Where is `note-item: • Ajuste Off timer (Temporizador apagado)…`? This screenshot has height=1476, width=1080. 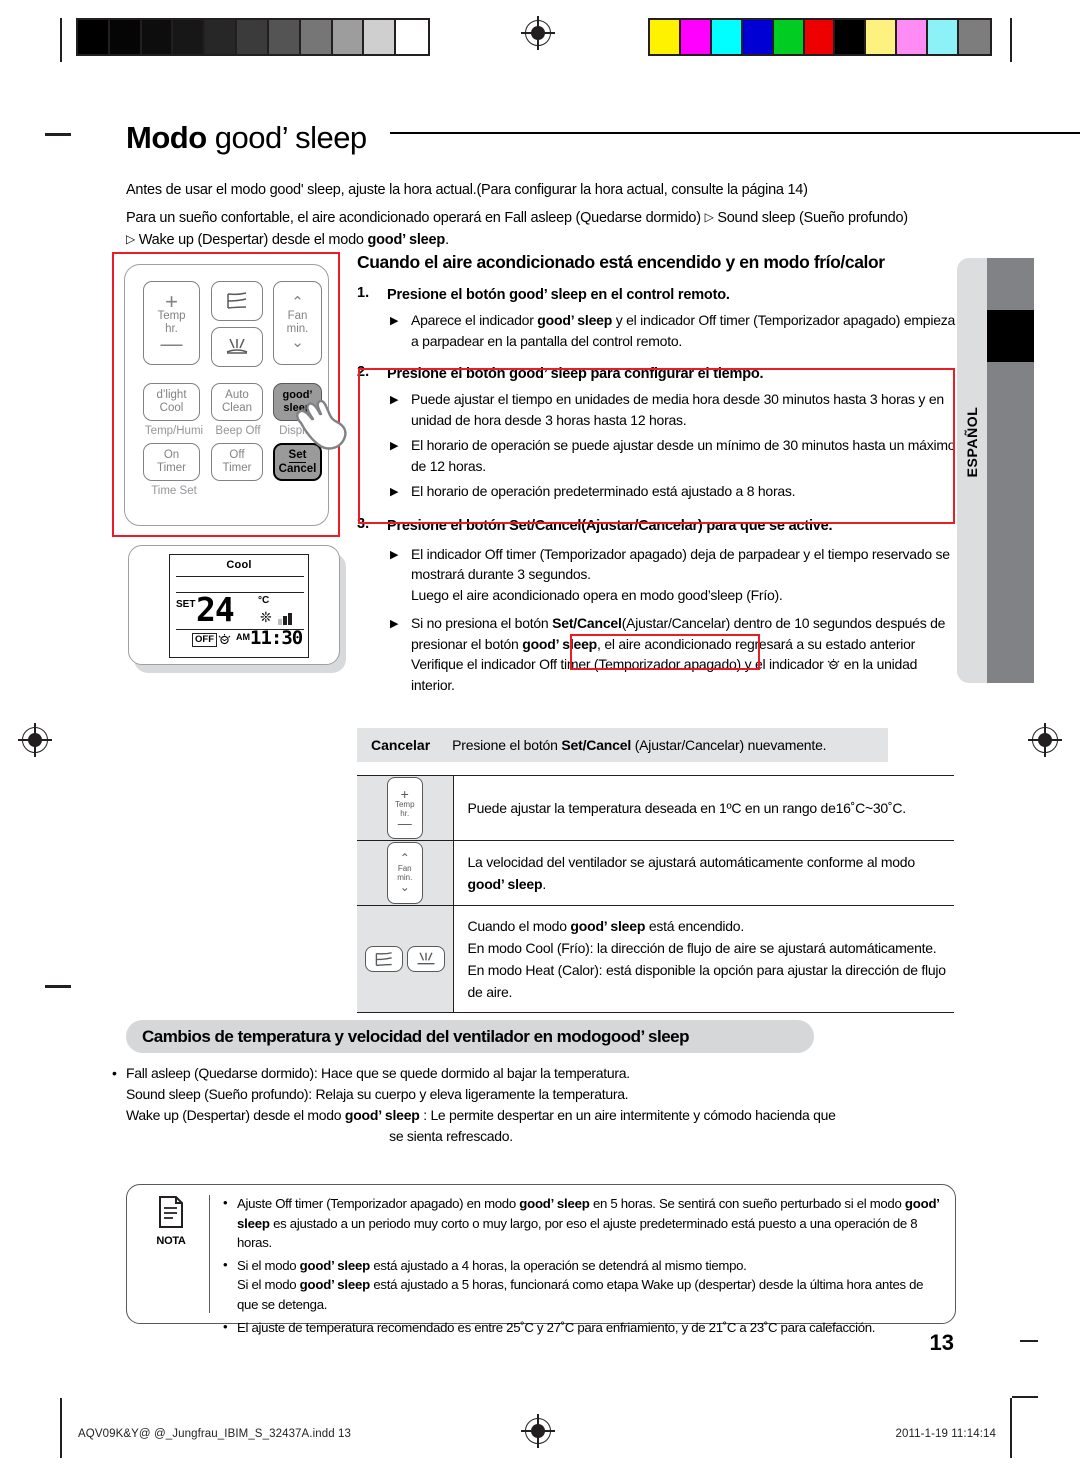 note-item: • Ajuste Off timer (Temporizador apagado)… is located at coordinates (583, 1223).